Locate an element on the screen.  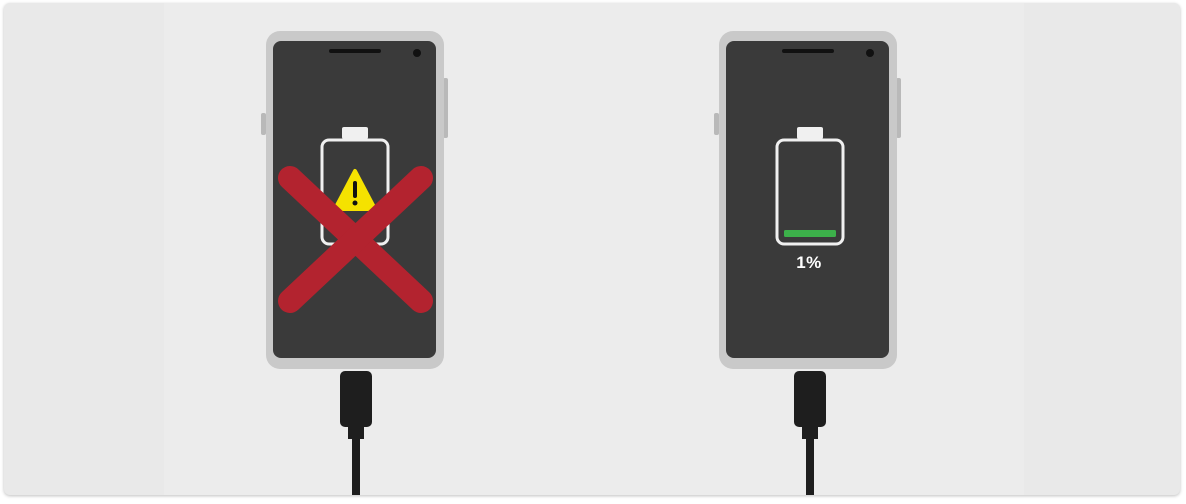
battery-level-bar is located at coordinates (810, 233).